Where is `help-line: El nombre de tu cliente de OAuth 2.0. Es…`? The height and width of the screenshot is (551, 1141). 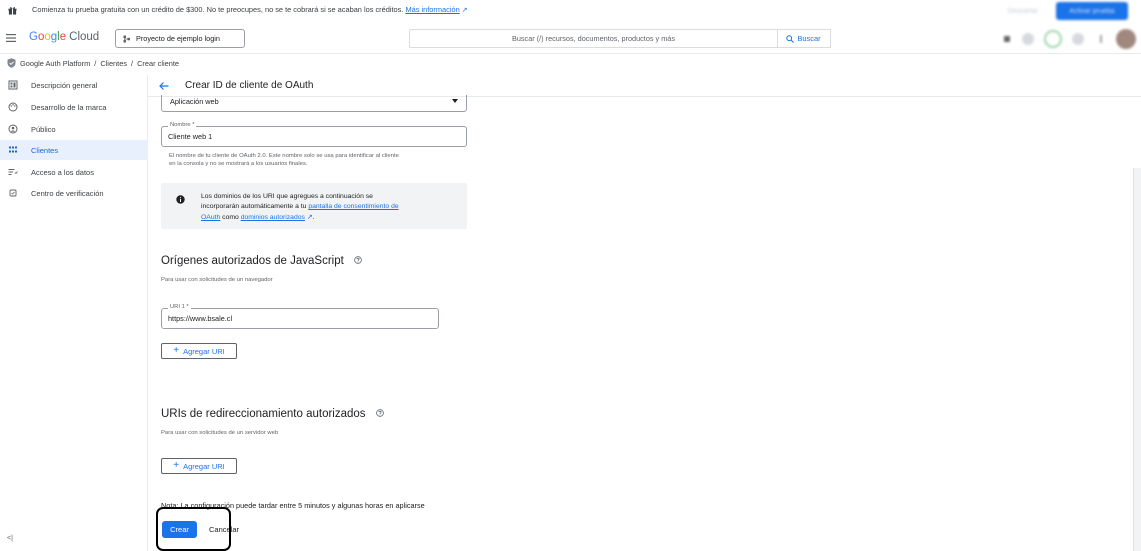
help-line: El nombre de tu cliente de OAuth 2.0. Es… is located at coordinates (284, 156).